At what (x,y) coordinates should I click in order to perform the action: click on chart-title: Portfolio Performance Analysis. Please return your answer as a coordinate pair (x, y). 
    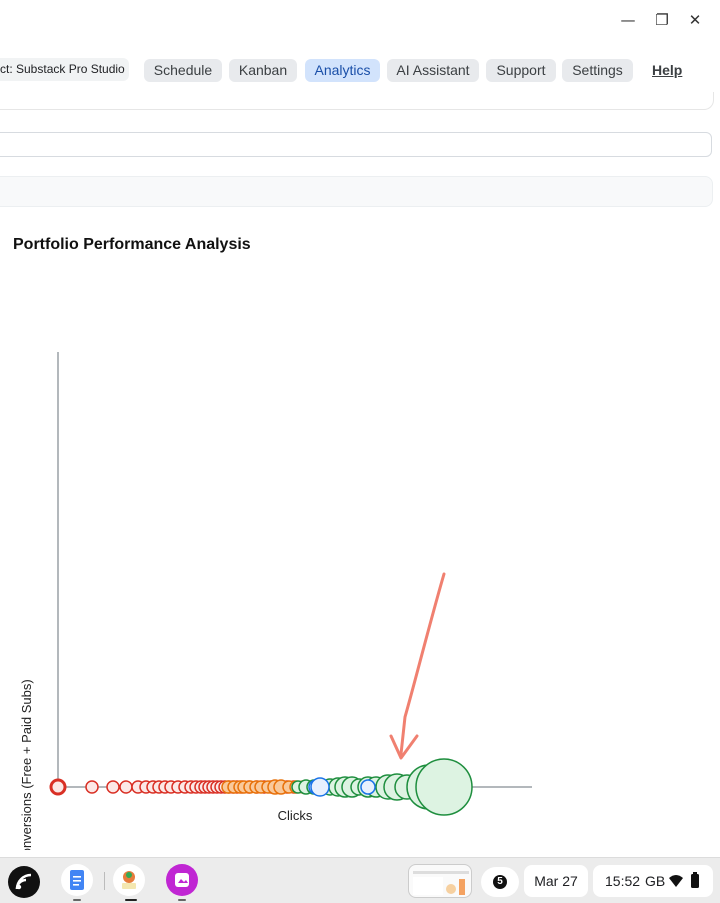
    Looking at the image, I should click on (132, 244).